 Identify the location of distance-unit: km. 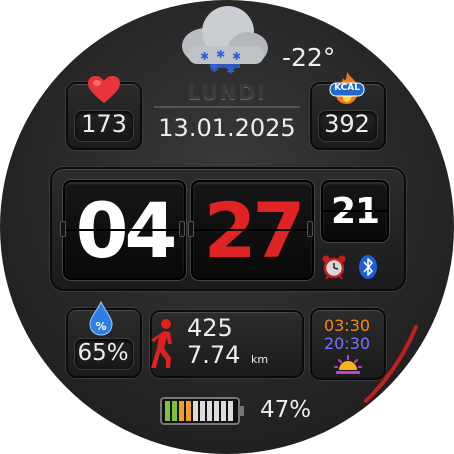
(260, 359).